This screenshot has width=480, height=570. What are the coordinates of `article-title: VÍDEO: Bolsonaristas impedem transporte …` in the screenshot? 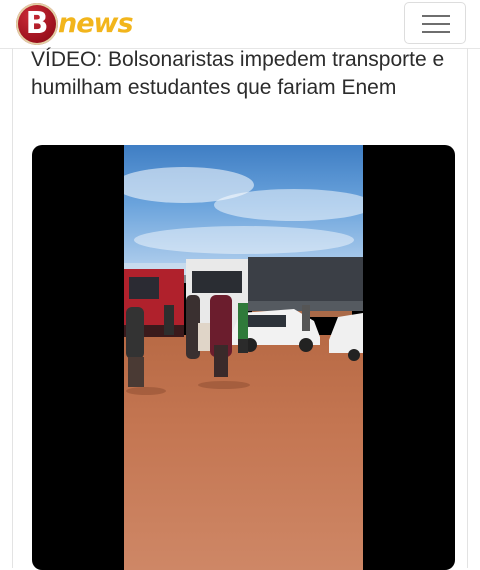 It's located at (241, 74).